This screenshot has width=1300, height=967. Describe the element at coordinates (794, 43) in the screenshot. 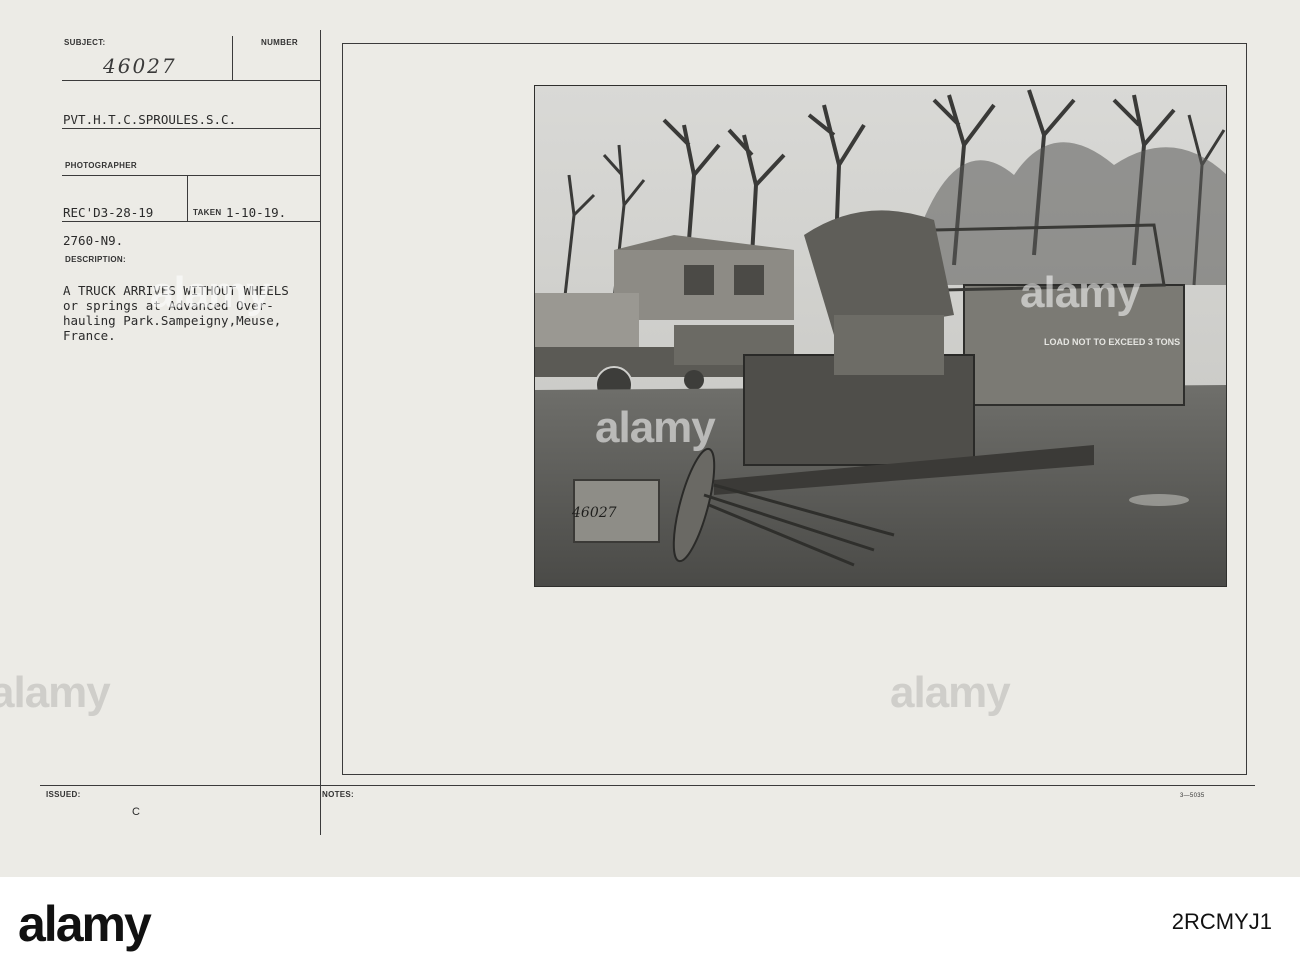

I see `mount-frame-top` at that location.